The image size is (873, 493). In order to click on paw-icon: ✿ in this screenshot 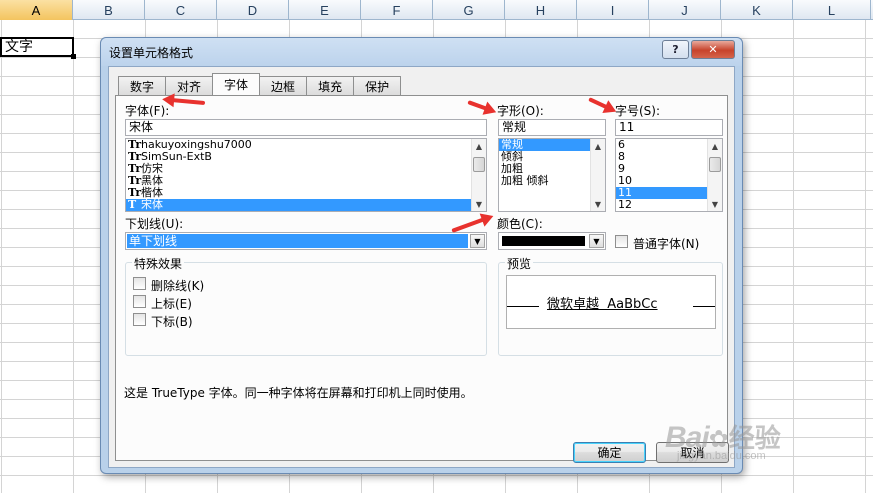, I will do `click(718, 439)`.